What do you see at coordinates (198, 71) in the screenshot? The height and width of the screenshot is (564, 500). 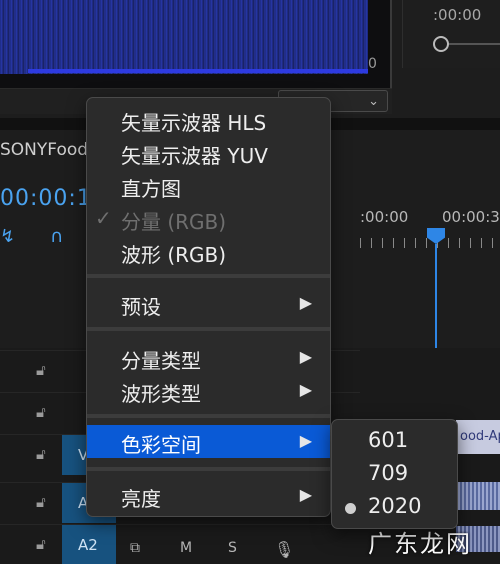 I see `scope-baseline` at bounding box center [198, 71].